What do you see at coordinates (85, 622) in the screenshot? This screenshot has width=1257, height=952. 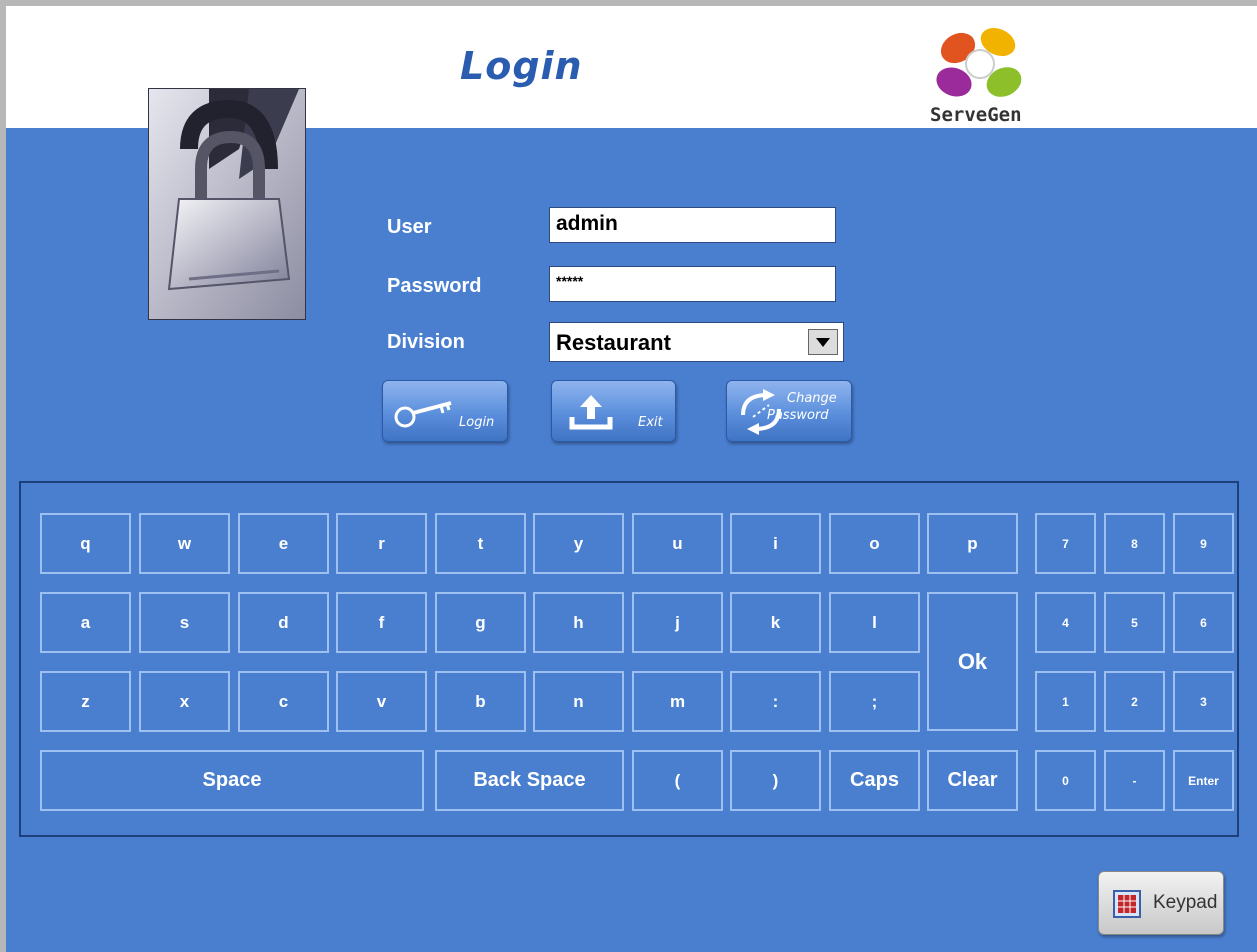 I see `key-a: a` at bounding box center [85, 622].